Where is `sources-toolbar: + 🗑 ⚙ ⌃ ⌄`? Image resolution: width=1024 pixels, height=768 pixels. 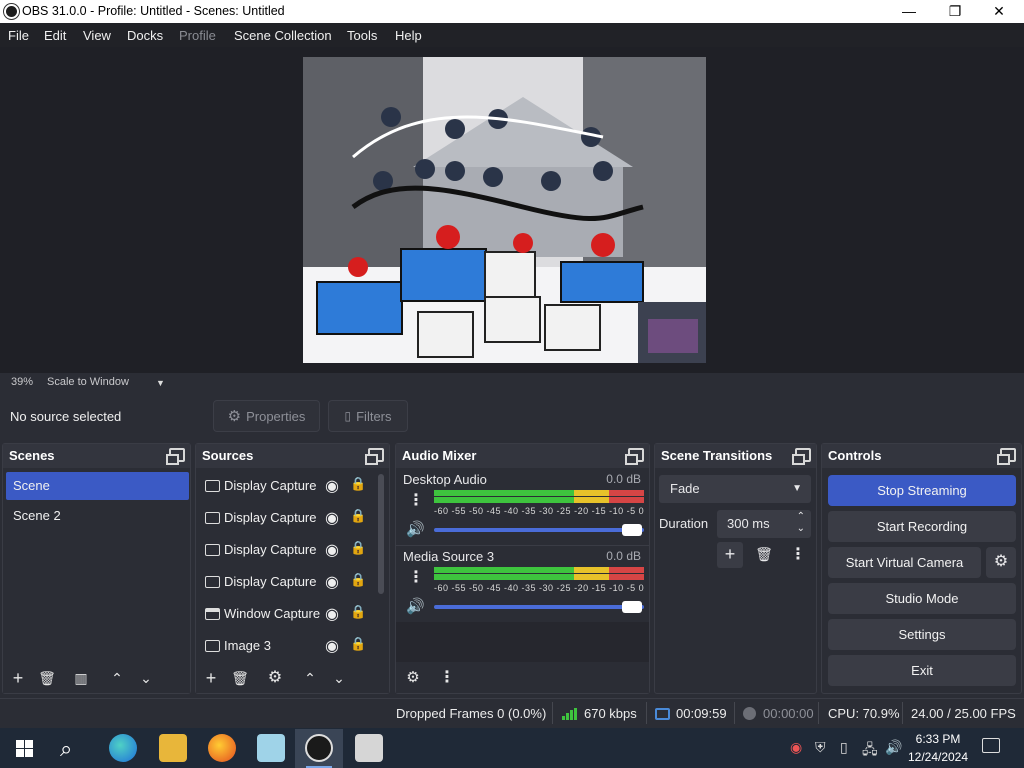 sources-toolbar: + 🗑 ⚙ ⌃ ⌄ is located at coordinates (292, 678).